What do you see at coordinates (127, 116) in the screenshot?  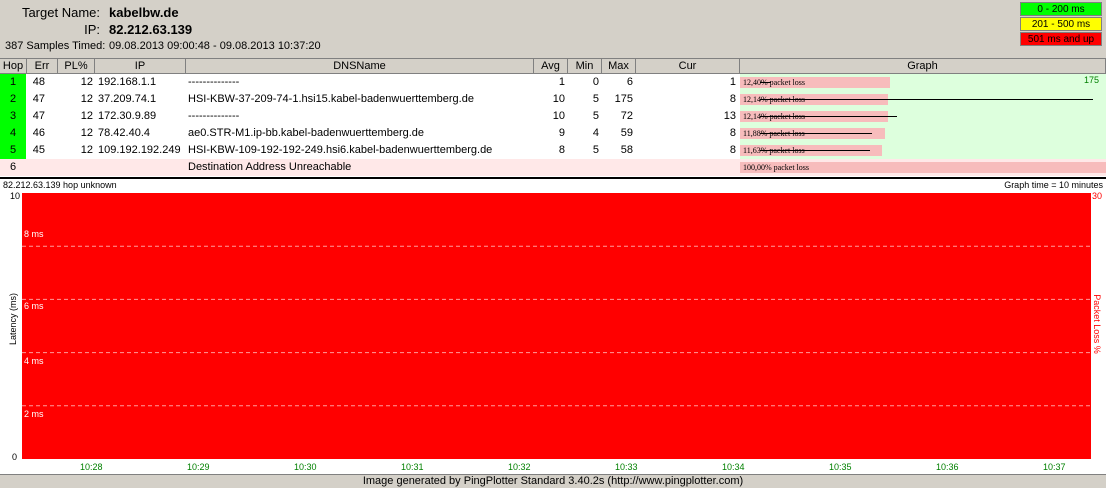 I see `ip-value: 172.30.9.89` at bounding box center [127, 116].